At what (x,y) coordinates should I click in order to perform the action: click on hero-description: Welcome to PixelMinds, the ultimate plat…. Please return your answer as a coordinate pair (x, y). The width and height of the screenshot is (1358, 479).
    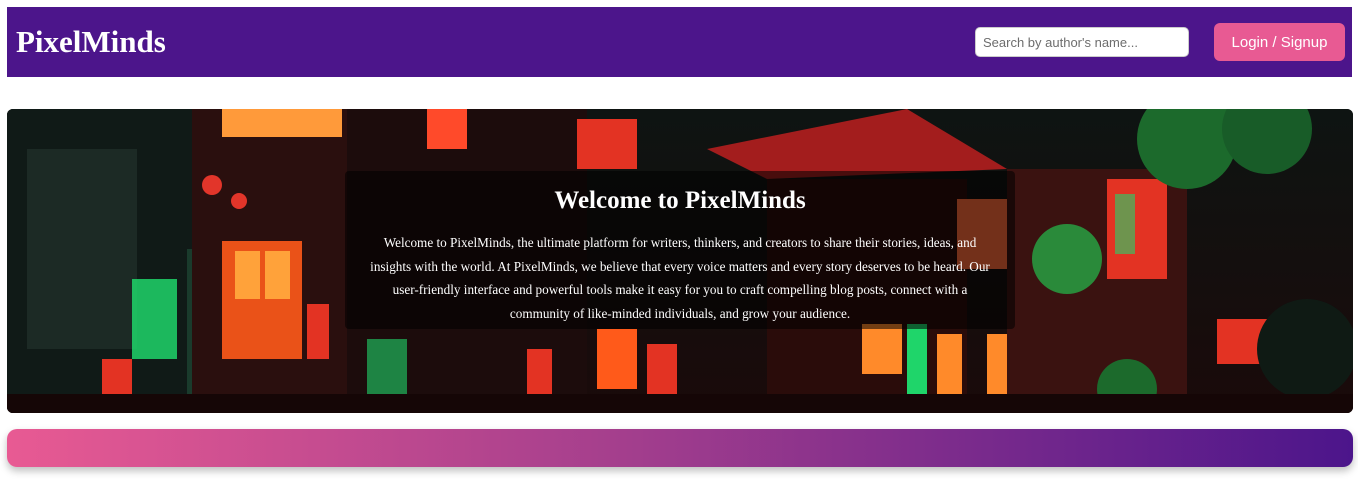
    Looking at the image, I should click on (680, 278).